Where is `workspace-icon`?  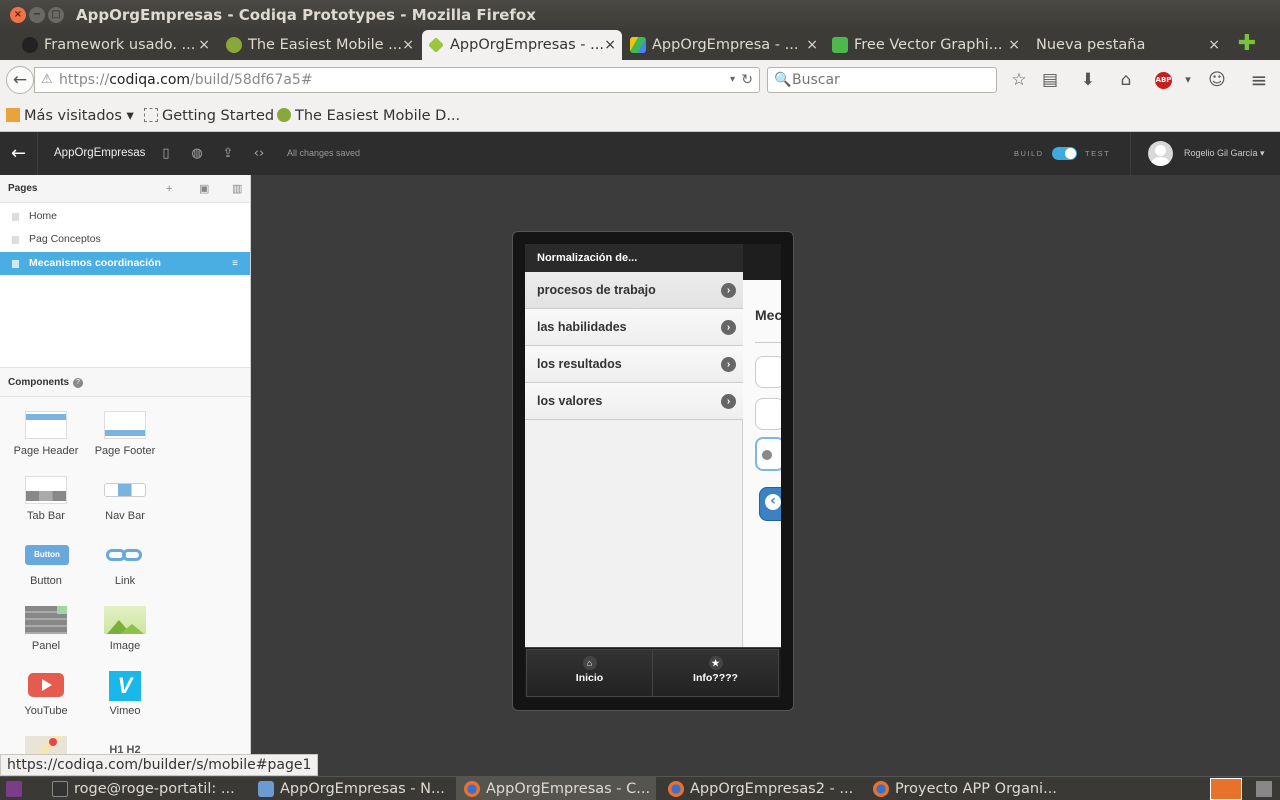 workspace-icon is located at coordinates (14, 789).